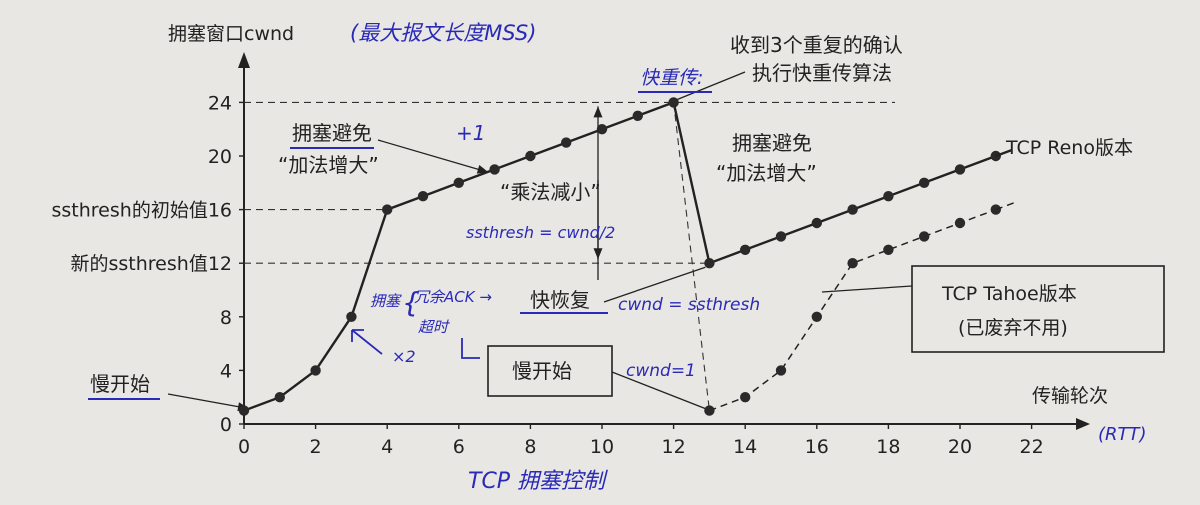 The image size is (1200, 505). I want to click on hw-plus1: +1, so click(470, 133).